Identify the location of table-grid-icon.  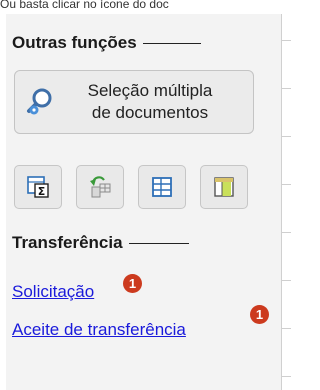
(162, 187).